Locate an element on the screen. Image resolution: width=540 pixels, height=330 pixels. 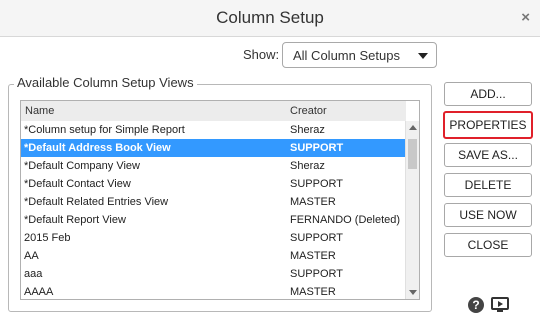
list-header: Name Creator is located at coordinates (213, 111).